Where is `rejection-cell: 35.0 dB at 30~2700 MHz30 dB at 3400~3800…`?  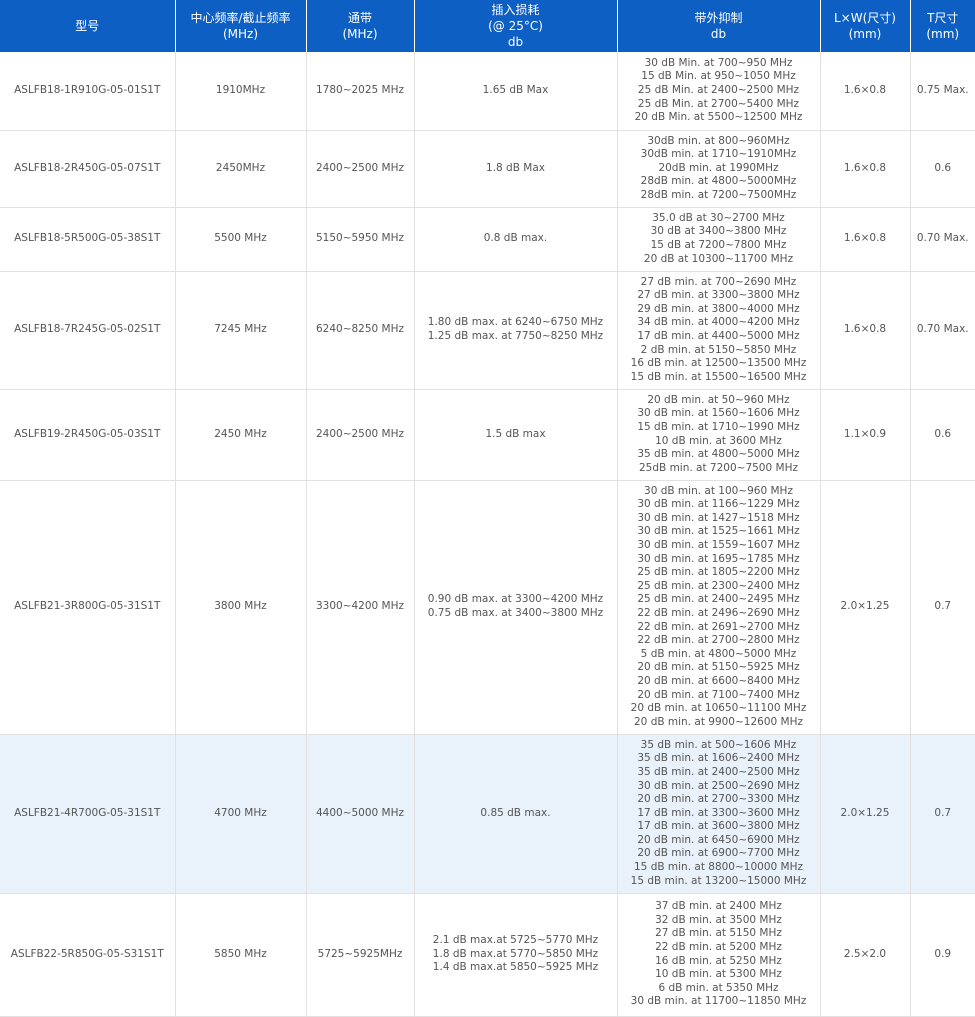 rejection-cell: 35.0 dB at 30~2700 MHz30 dB at 3400~3800… is located at coordinates (718, 239).